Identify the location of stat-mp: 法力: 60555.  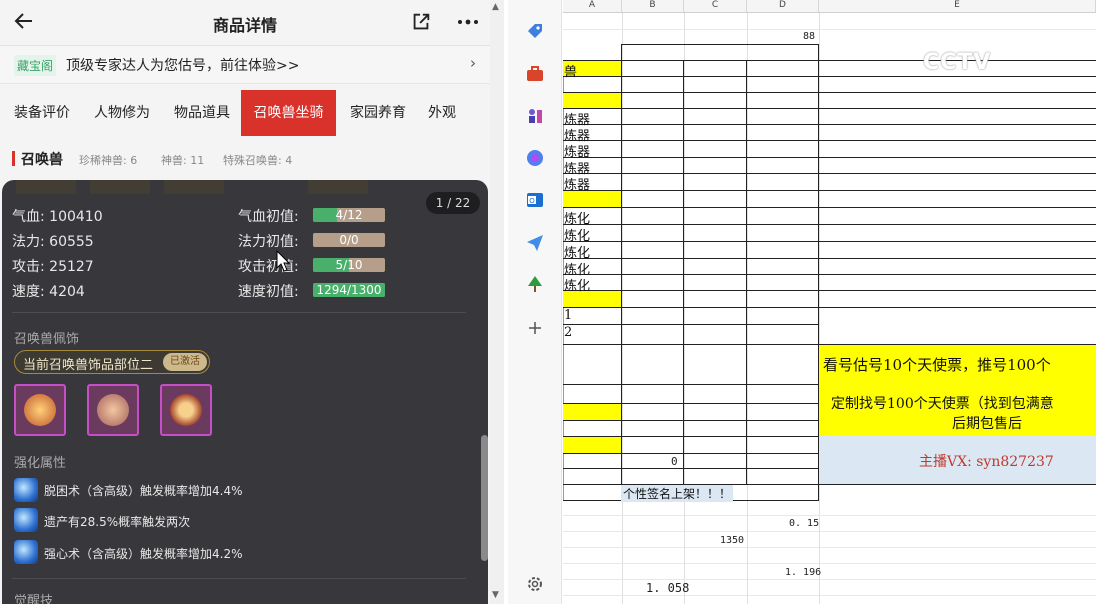
(53, 242).